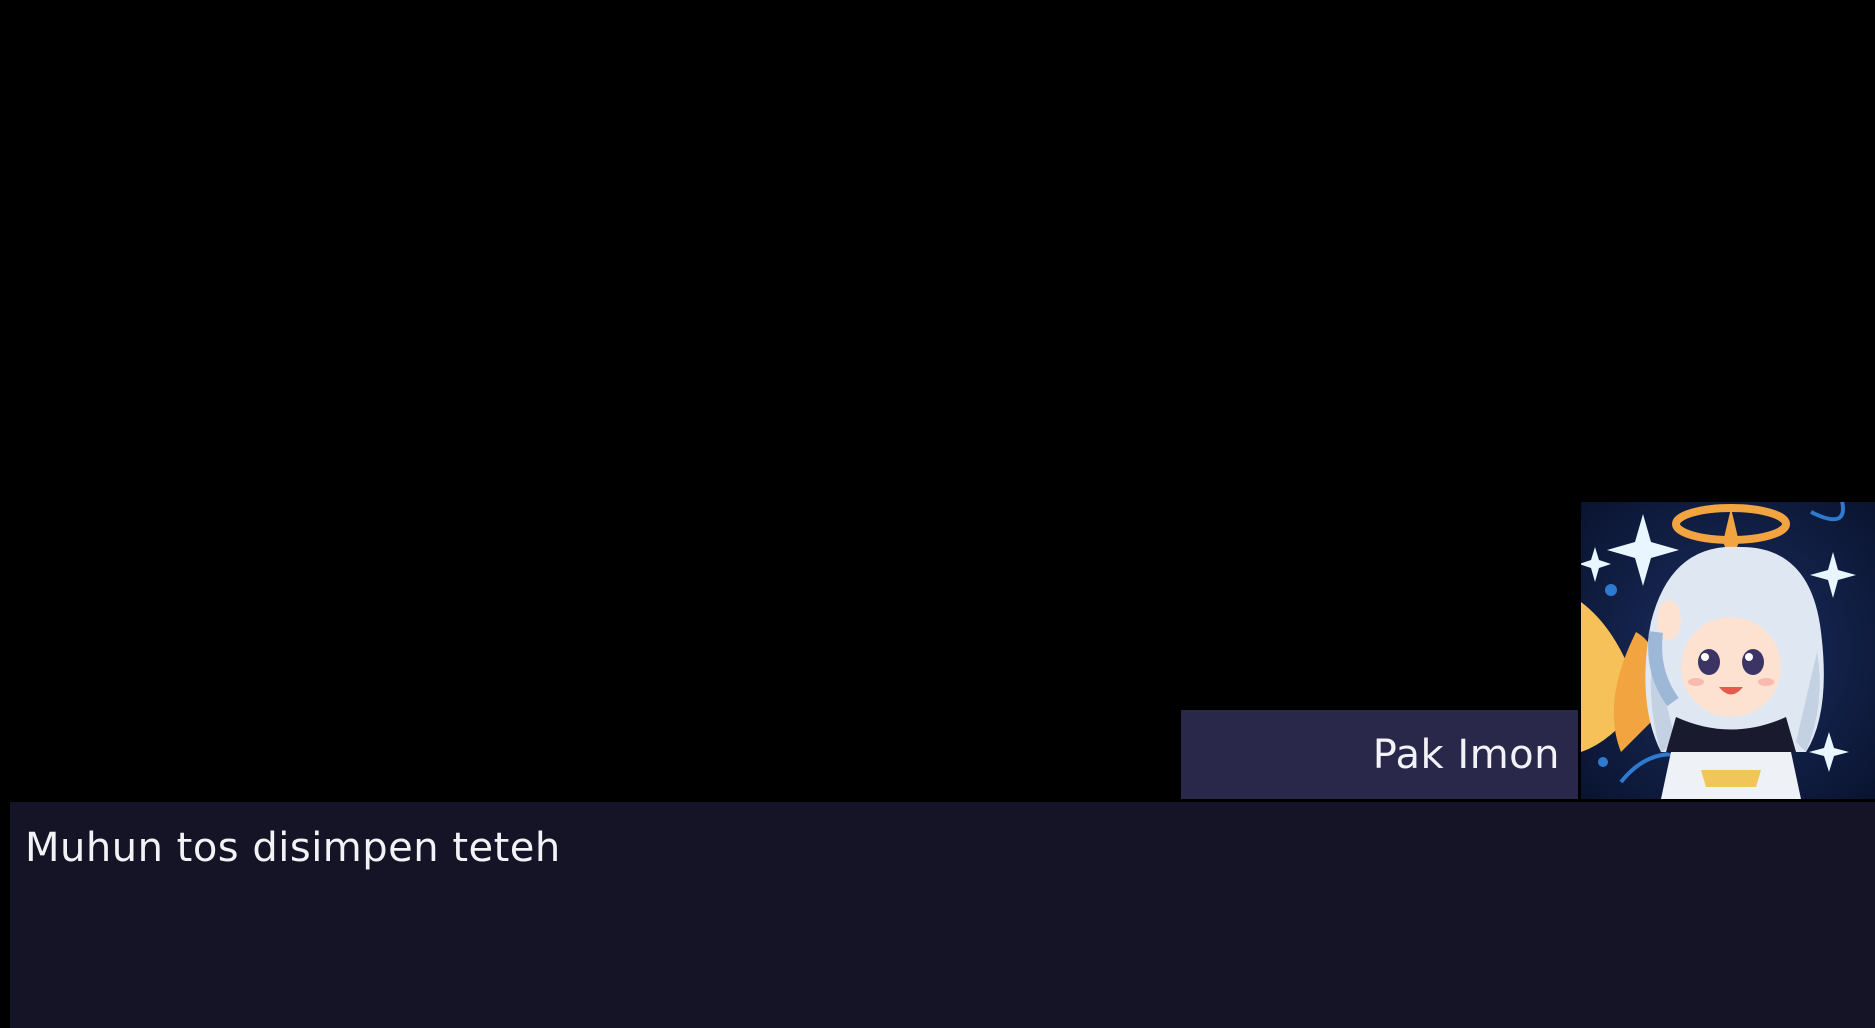 This screenshot has height=1028, width=1875. I want to click on speaker-name: Pak Imon, so click(1466, 754).